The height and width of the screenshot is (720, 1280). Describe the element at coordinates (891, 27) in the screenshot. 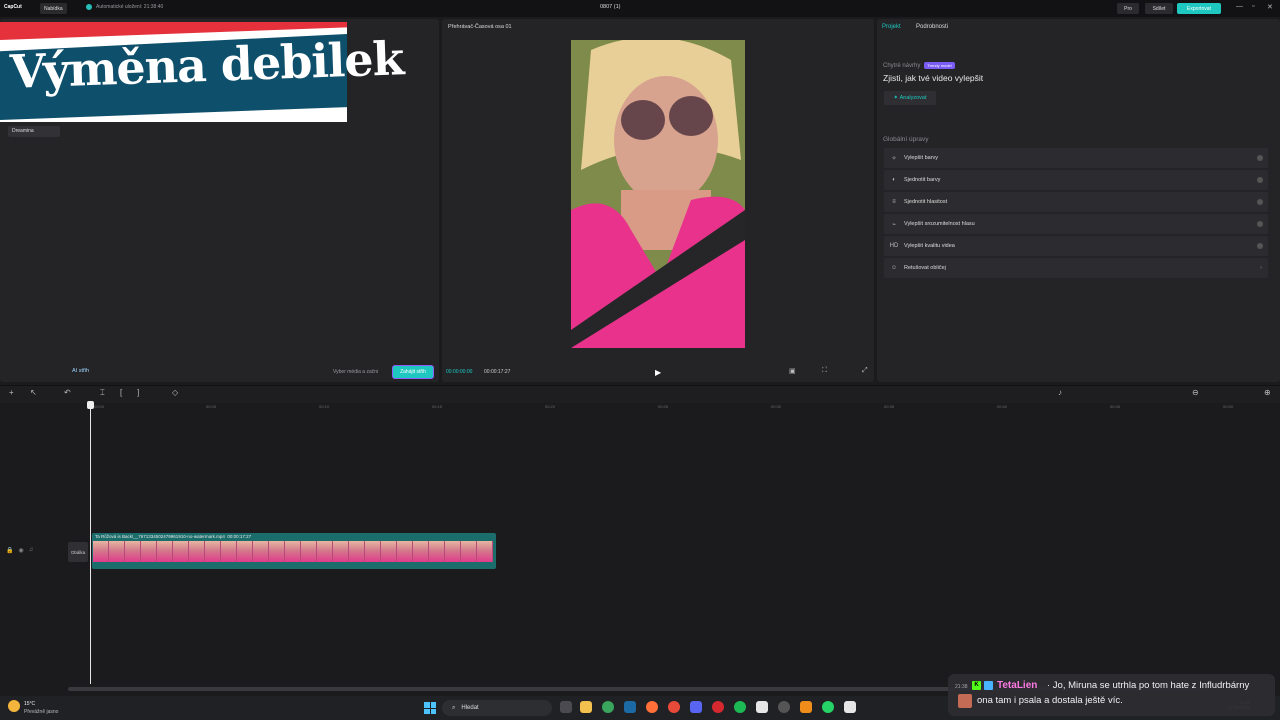

I see `tab-project: Projekt` at that location.